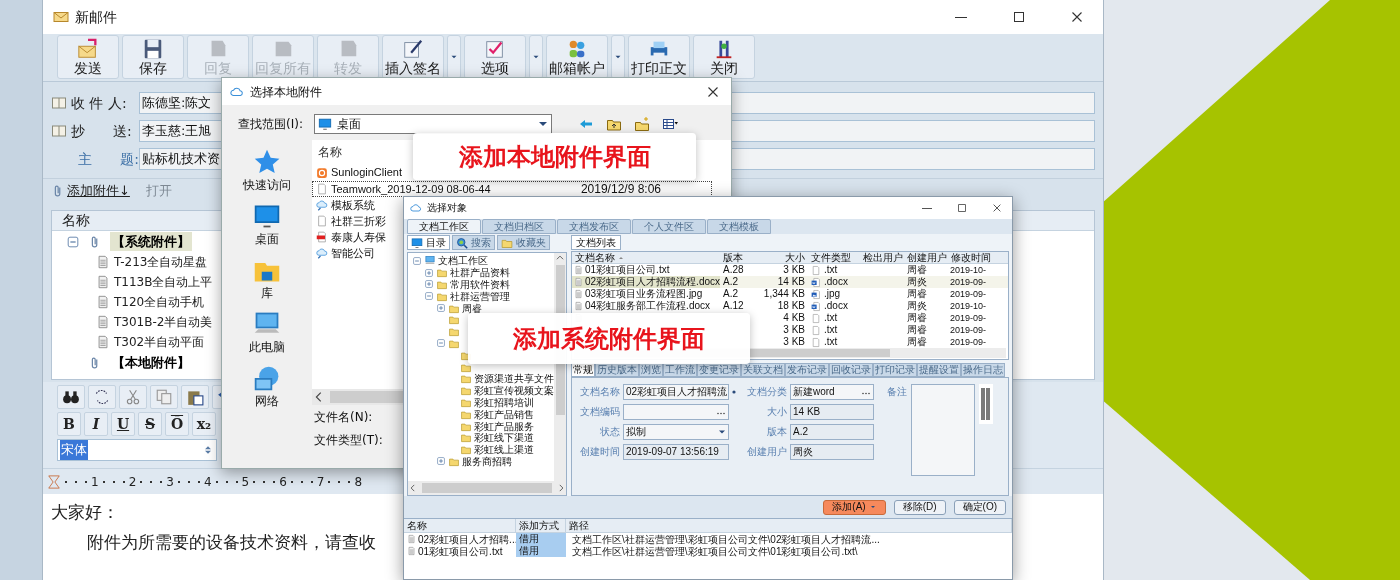  Describe the element at coordinates (90, 190) in the screenshot. I see `attachment-action: 添加附件↓` at that location.